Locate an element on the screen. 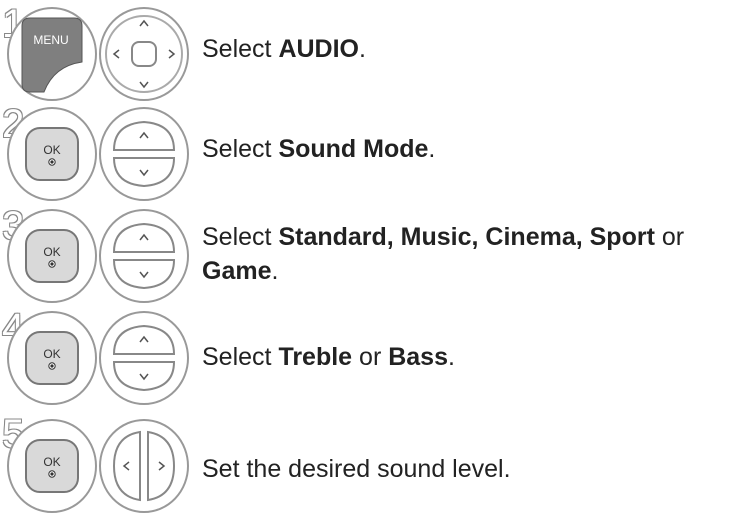  step-5-text: Set the desired sound level. is located at coordinates (356, 469).